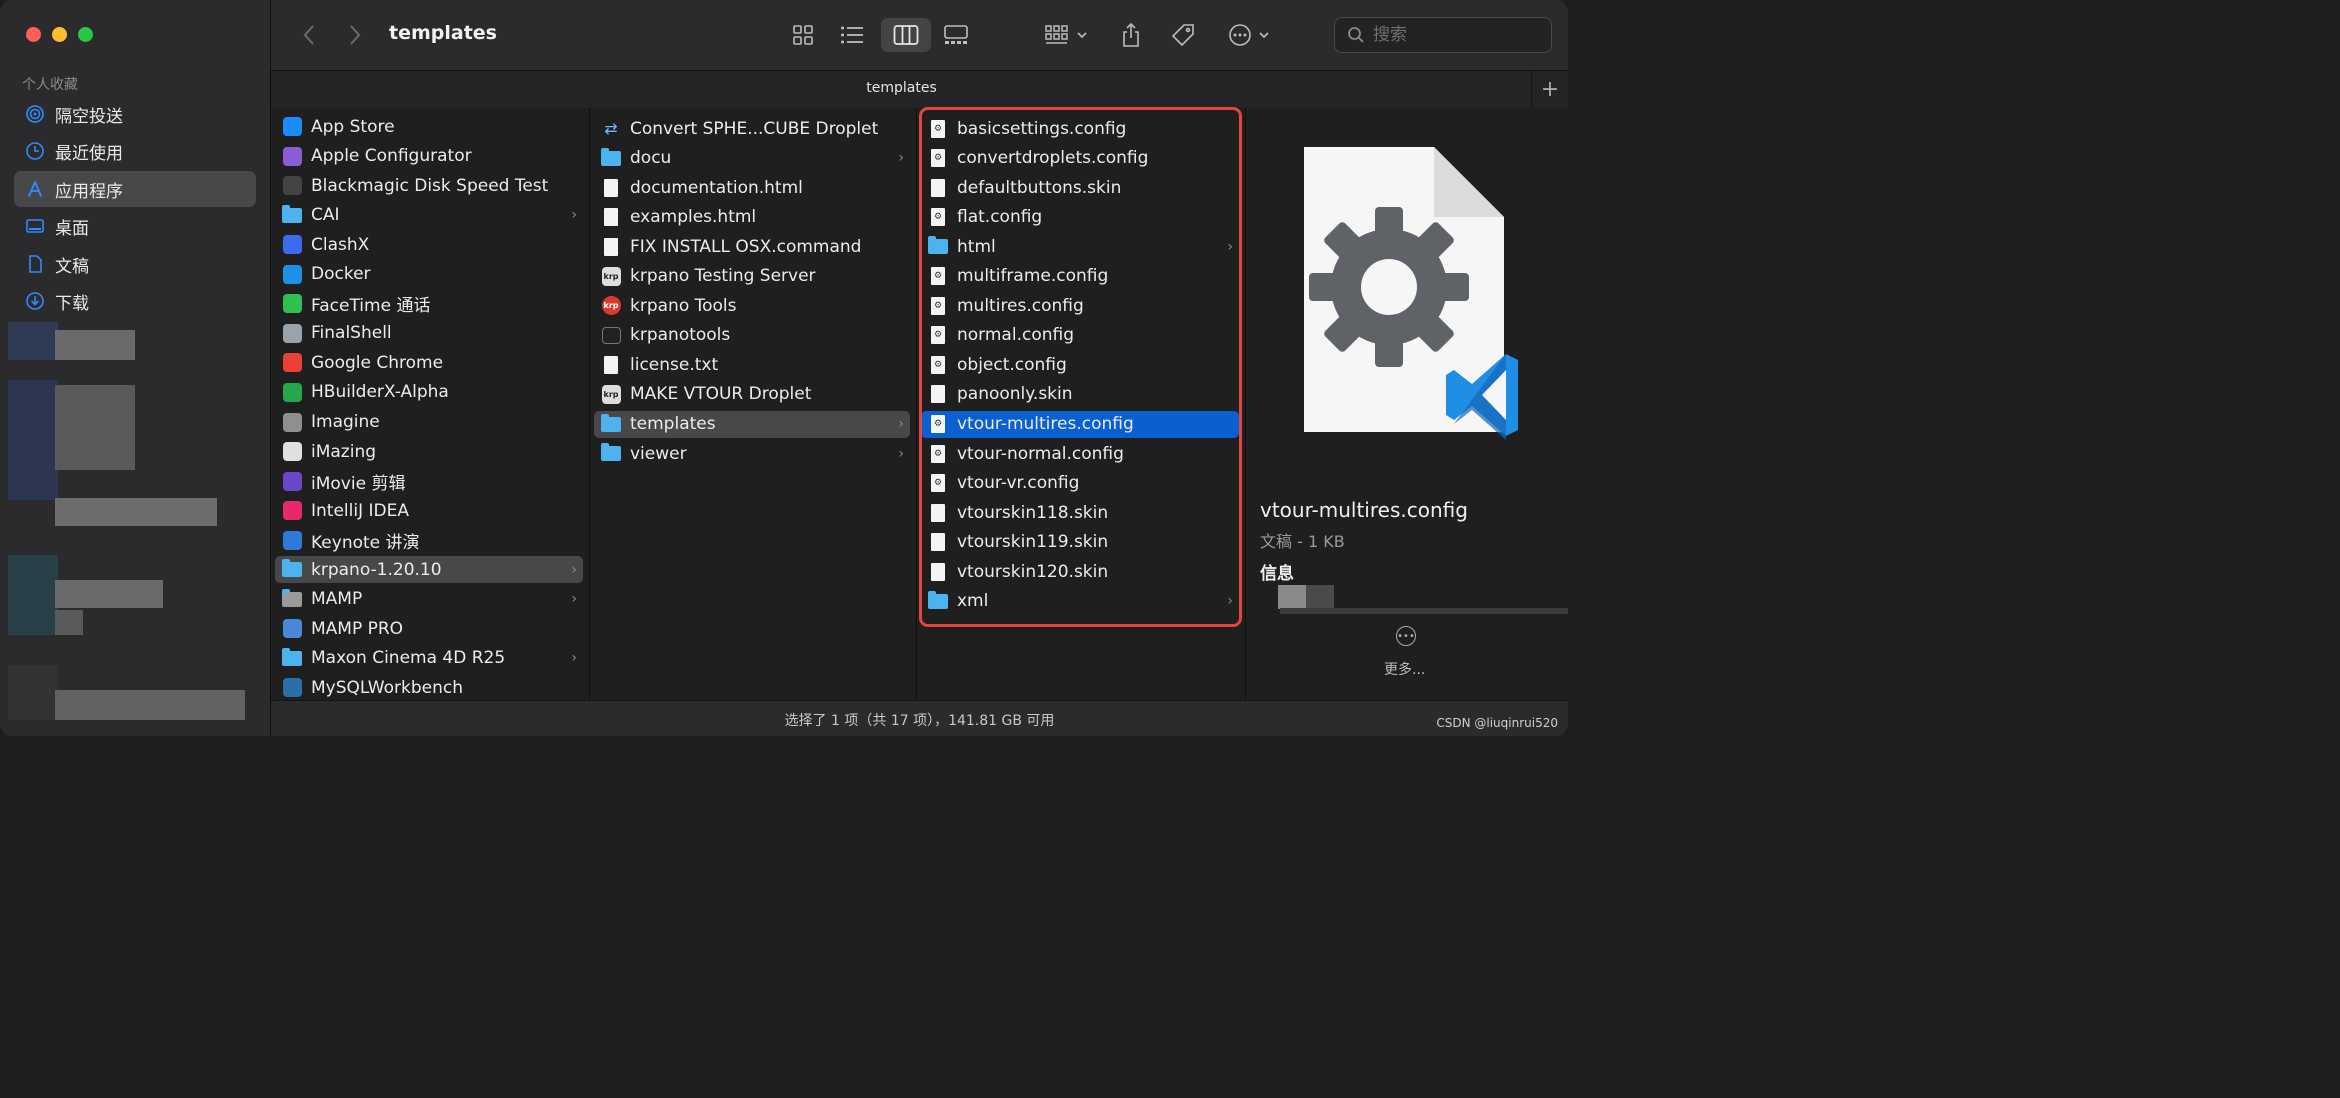  I want to click on file-row: ClashX, so click(429, 244).